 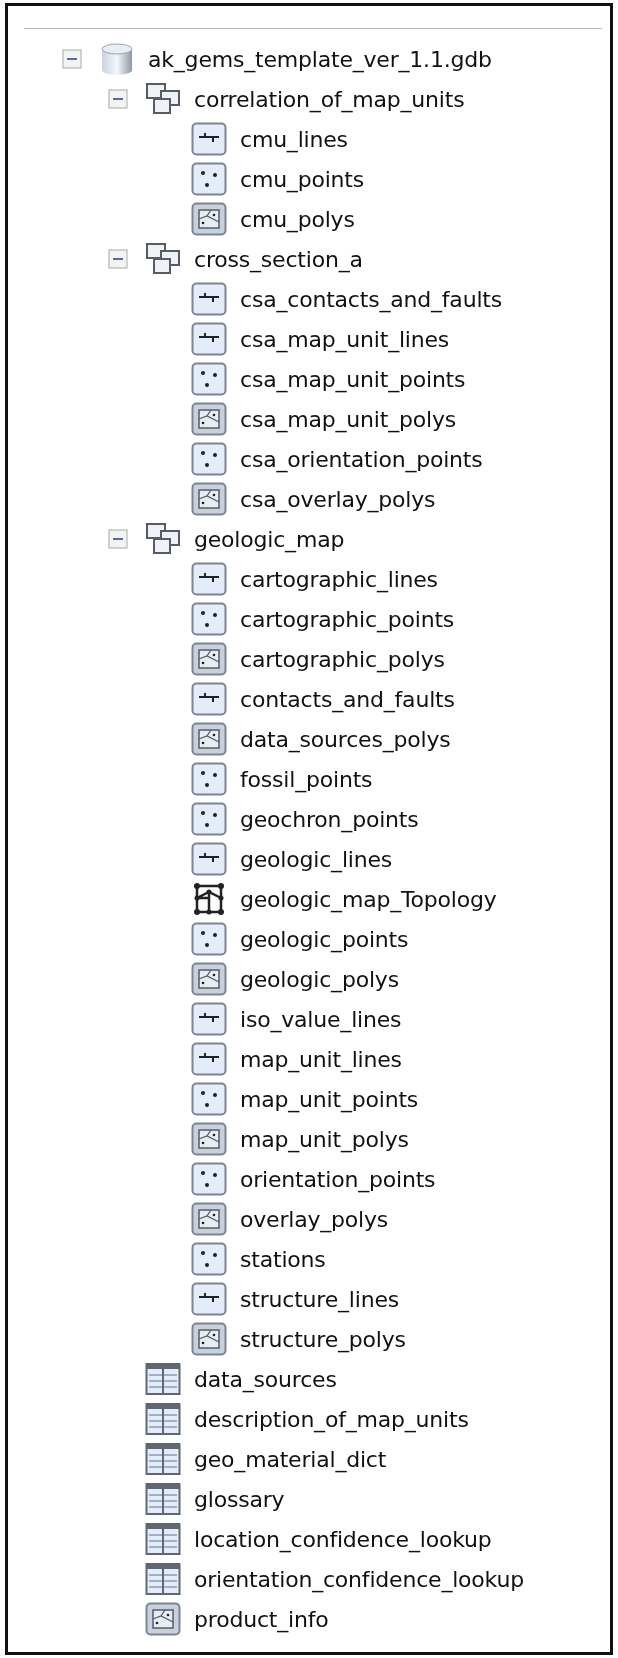 I want to click on tree-item-label: geologic_lines, so click(x=316, y=859).